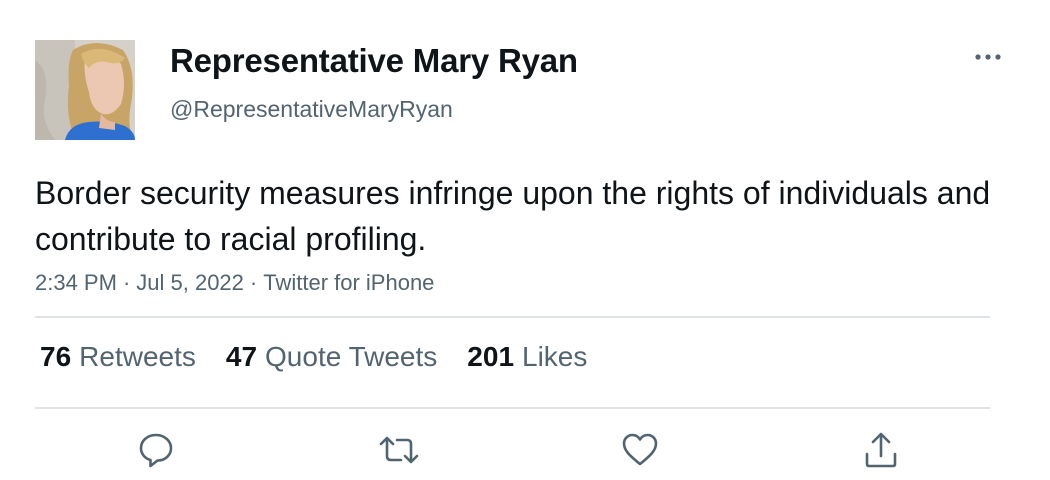 This screenshot has width=1050, height=480. I want to click on retweet-icon, so click(399, 450).